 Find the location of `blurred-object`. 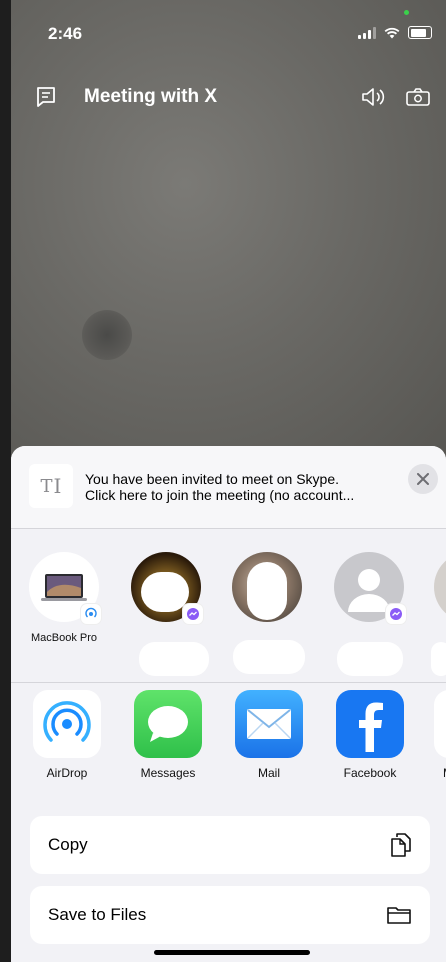

blurred-object is located at coordinates (107, 335).